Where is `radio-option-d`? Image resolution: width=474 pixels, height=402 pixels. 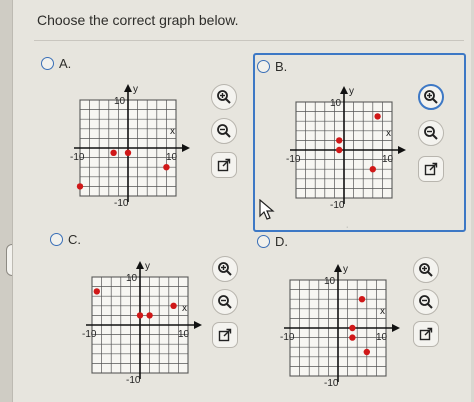
radio-option-d is located at coordinates (263, 241).